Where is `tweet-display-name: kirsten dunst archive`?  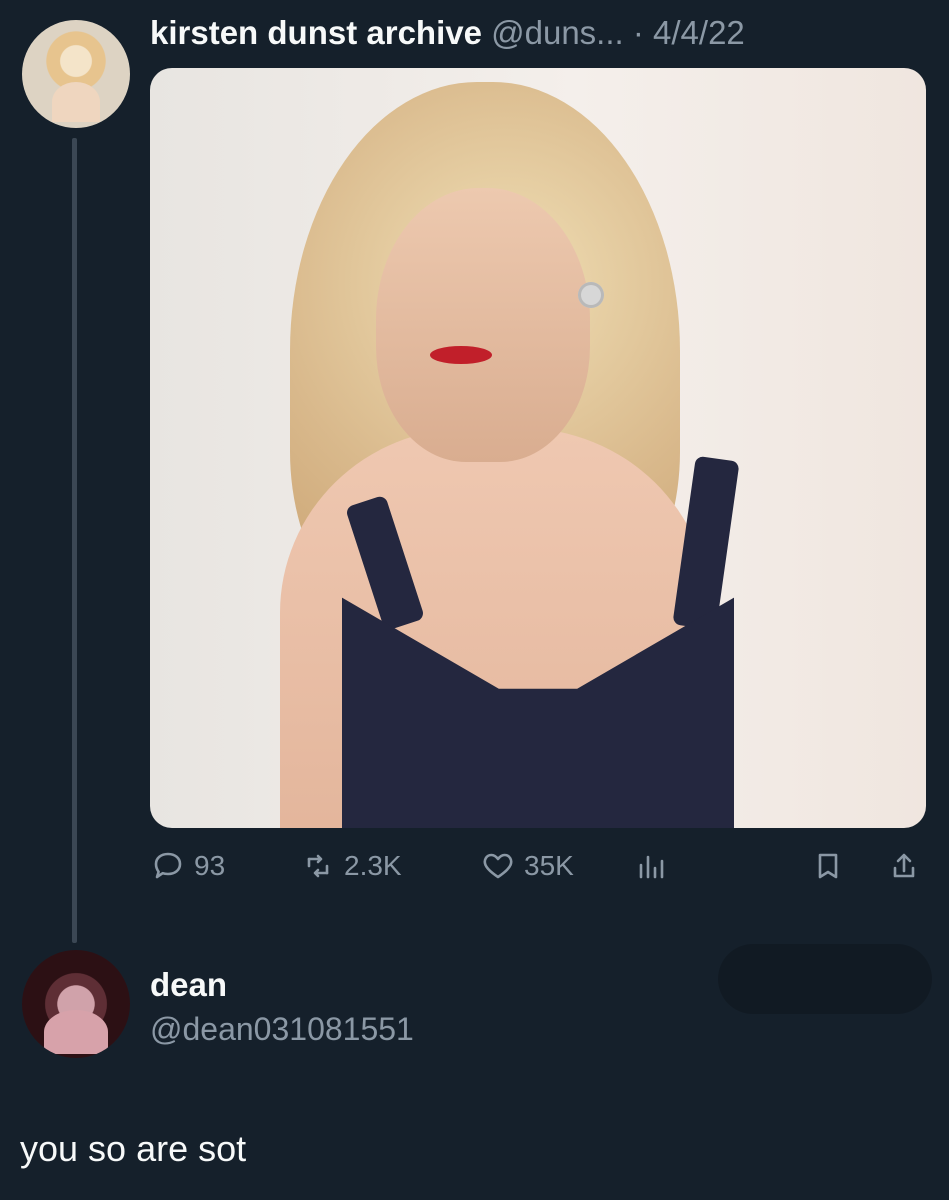
tweet-display-name: kirsten dunst archive is located at coordinates (316, 32).